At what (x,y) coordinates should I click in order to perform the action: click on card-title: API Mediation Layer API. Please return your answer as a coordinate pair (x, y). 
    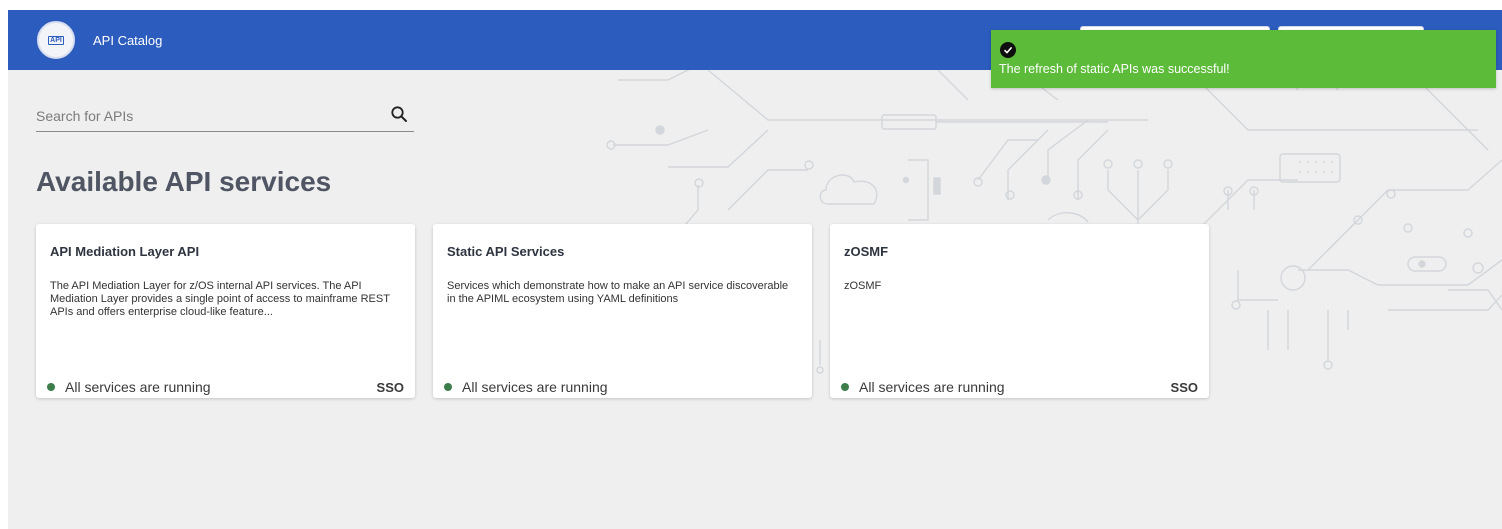
    Looking at the image, I should click on (125, 251).